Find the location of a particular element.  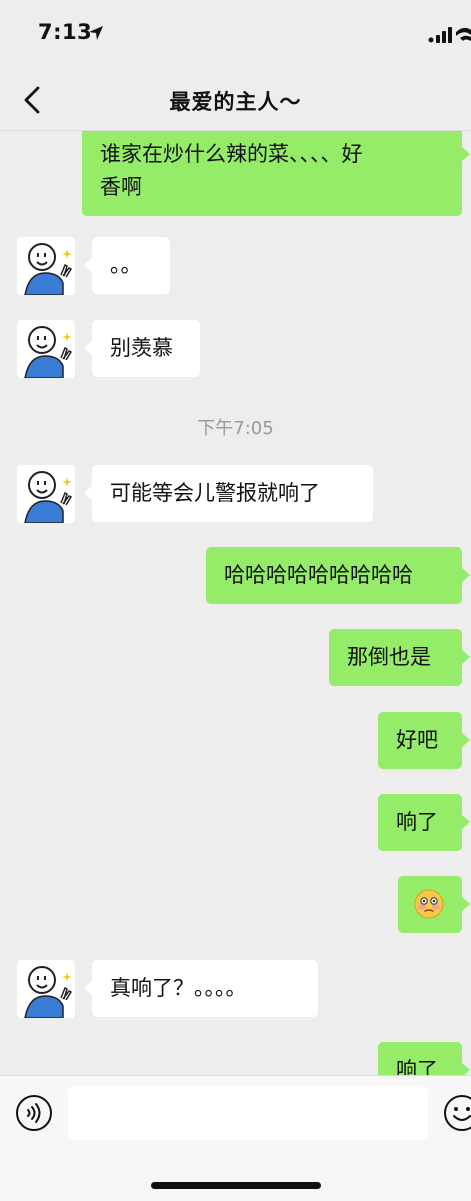

sent-message-bubble: 谁家在炒什么辣的菜、、、、好 香啊 is located at coordinates (276, 173).